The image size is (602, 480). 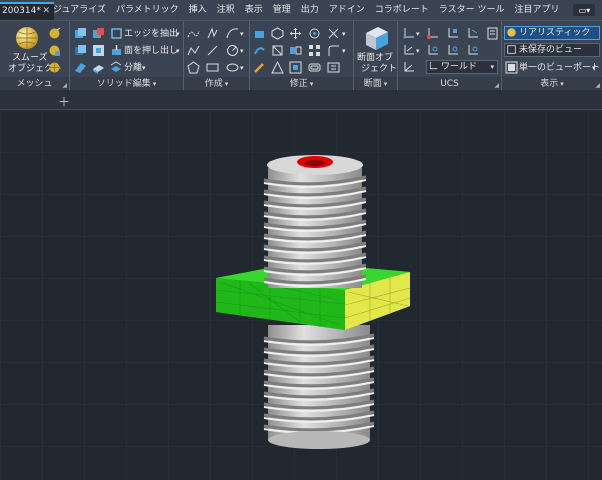 I want to click on loft-icon, so click(x=277, y=50).